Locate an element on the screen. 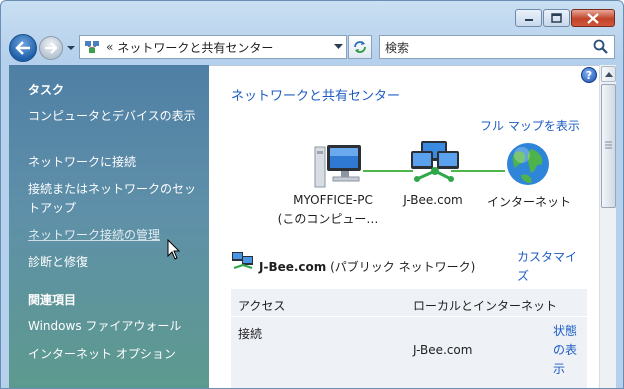  network-type: (パブリック ネットワーク) is located at coordinates (403, 267).